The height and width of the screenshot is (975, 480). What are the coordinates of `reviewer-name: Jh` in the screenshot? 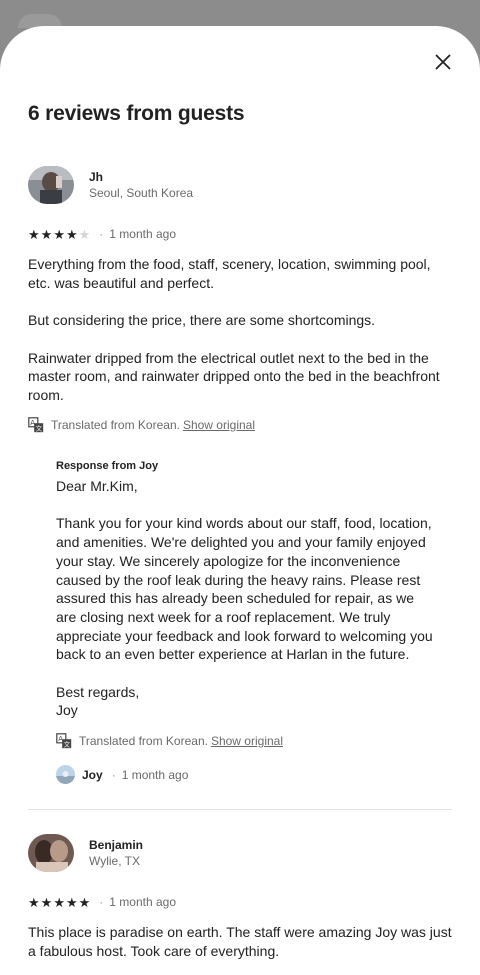 It's located at (96, 177).